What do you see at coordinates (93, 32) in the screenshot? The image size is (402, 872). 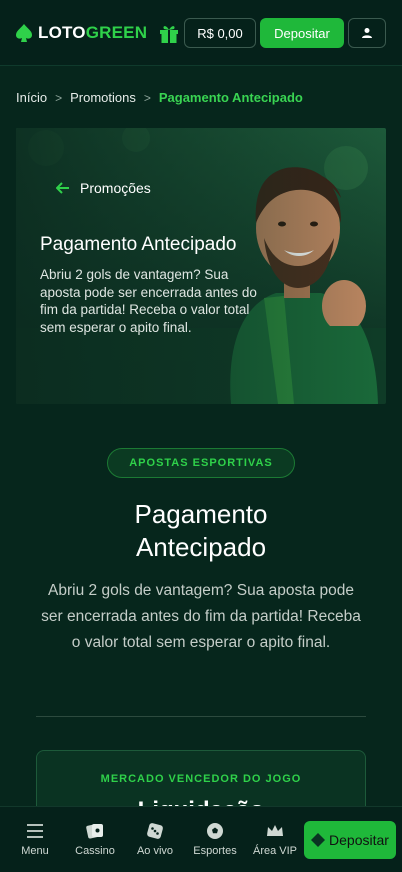 I see `logo-text: LOTOGREEN` at bounding box center [93, 32].